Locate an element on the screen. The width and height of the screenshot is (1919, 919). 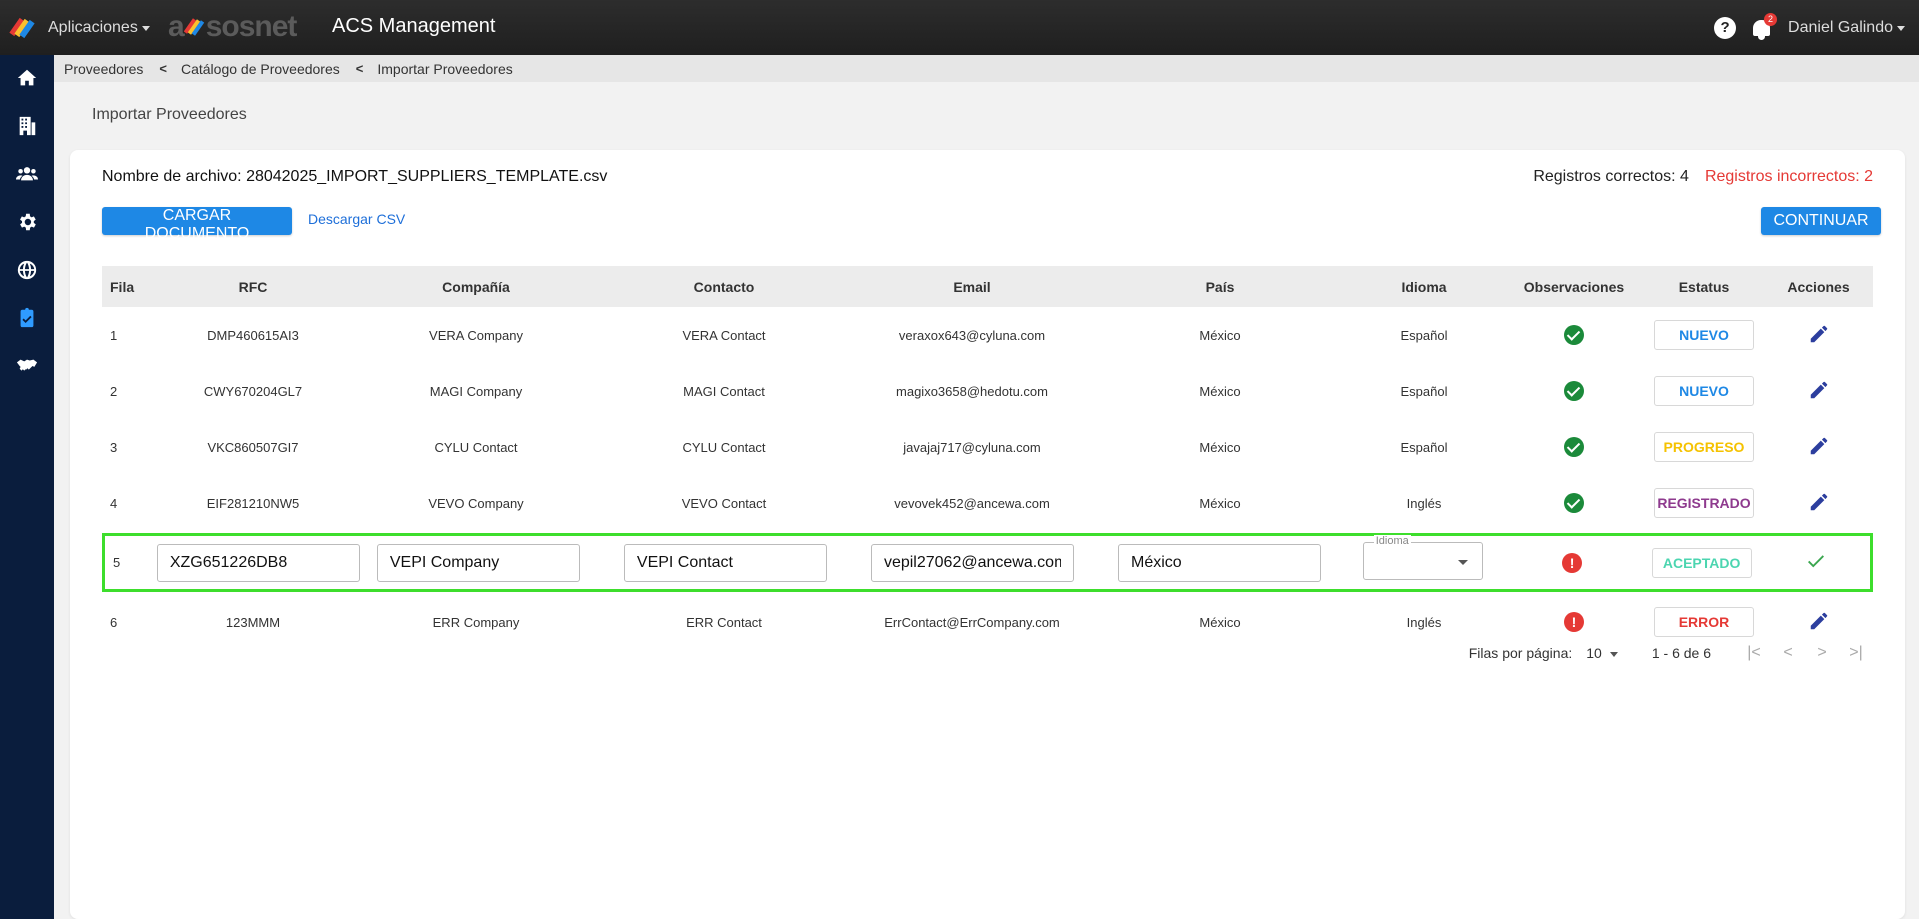
cell-email: ErrContact@ErrCompany.com is located at coordinates (972, 622).